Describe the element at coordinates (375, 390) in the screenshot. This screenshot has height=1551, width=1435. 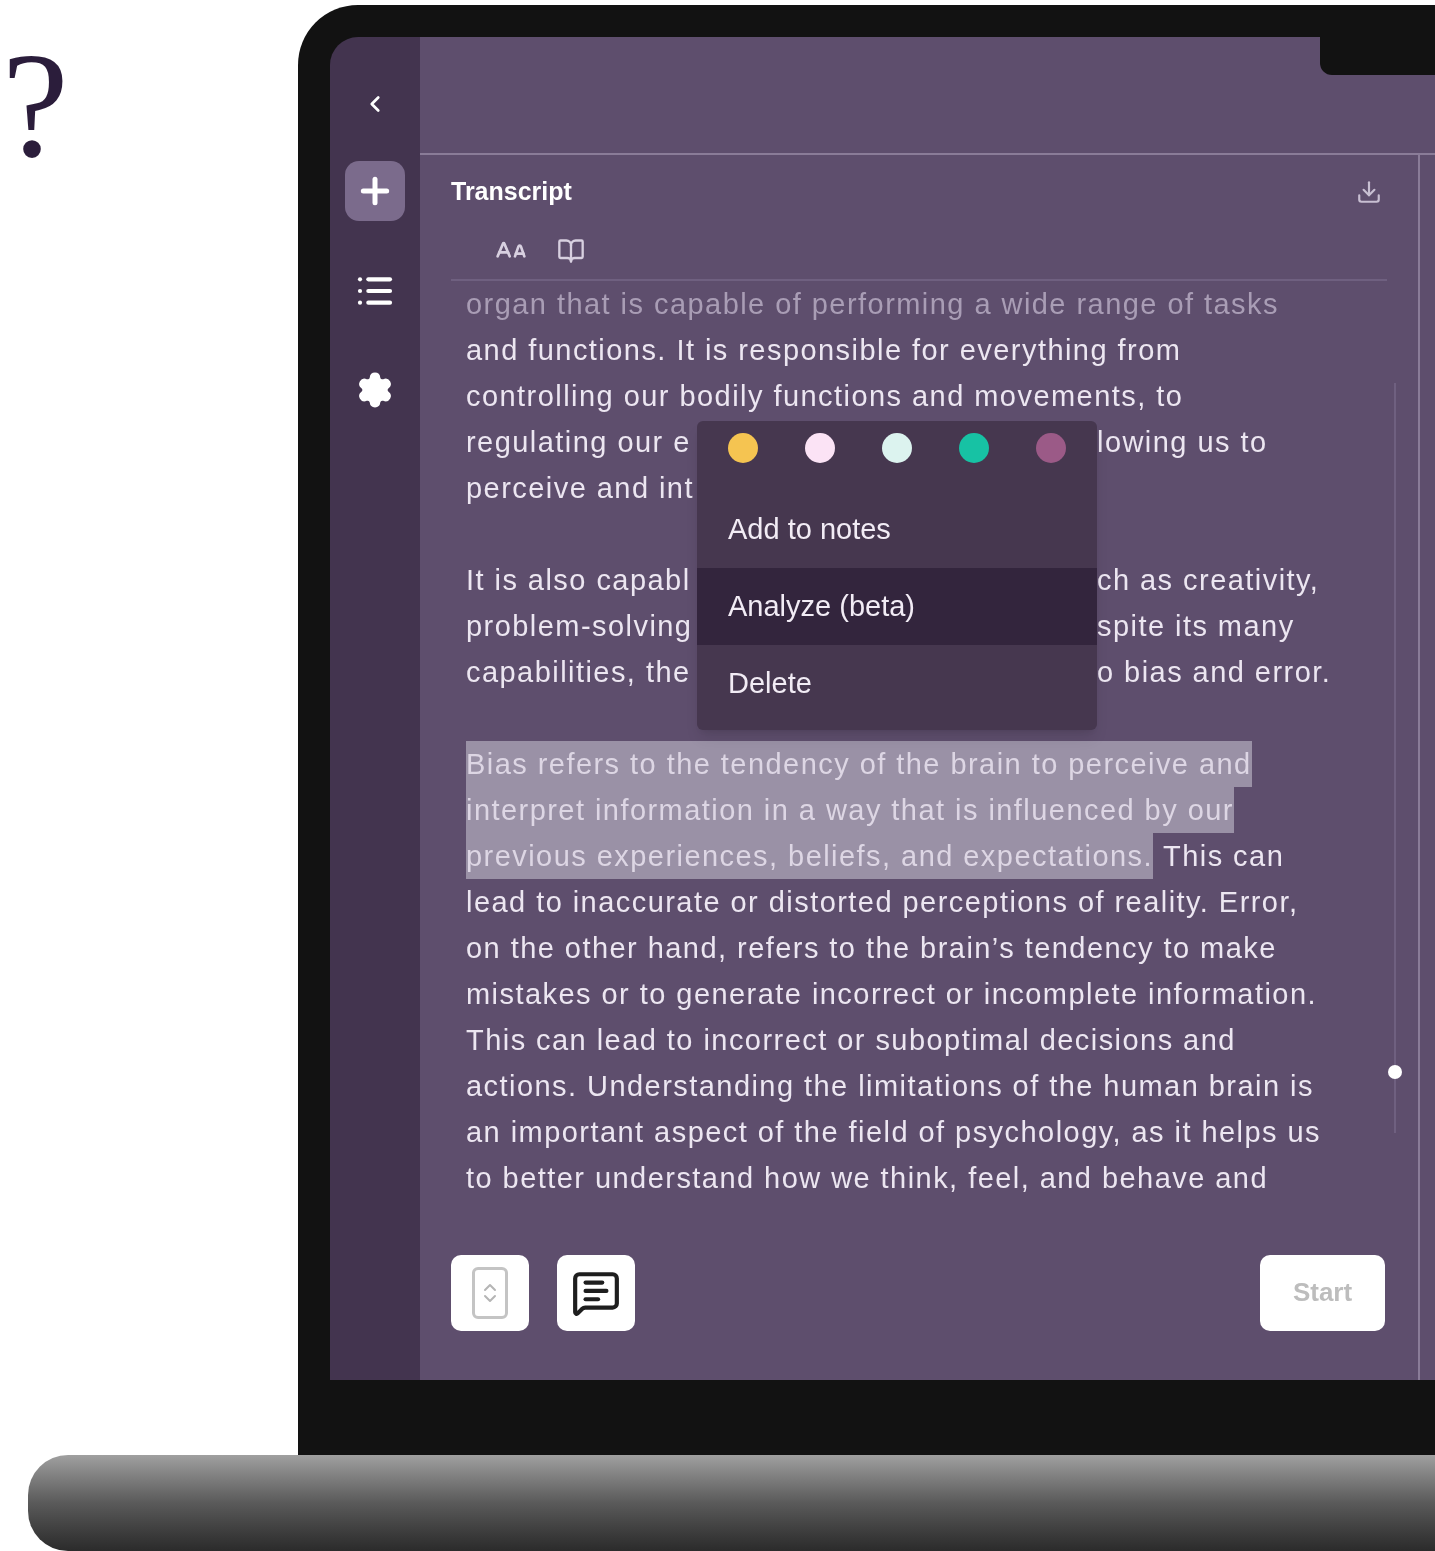
I see `settings-icon` at that location.